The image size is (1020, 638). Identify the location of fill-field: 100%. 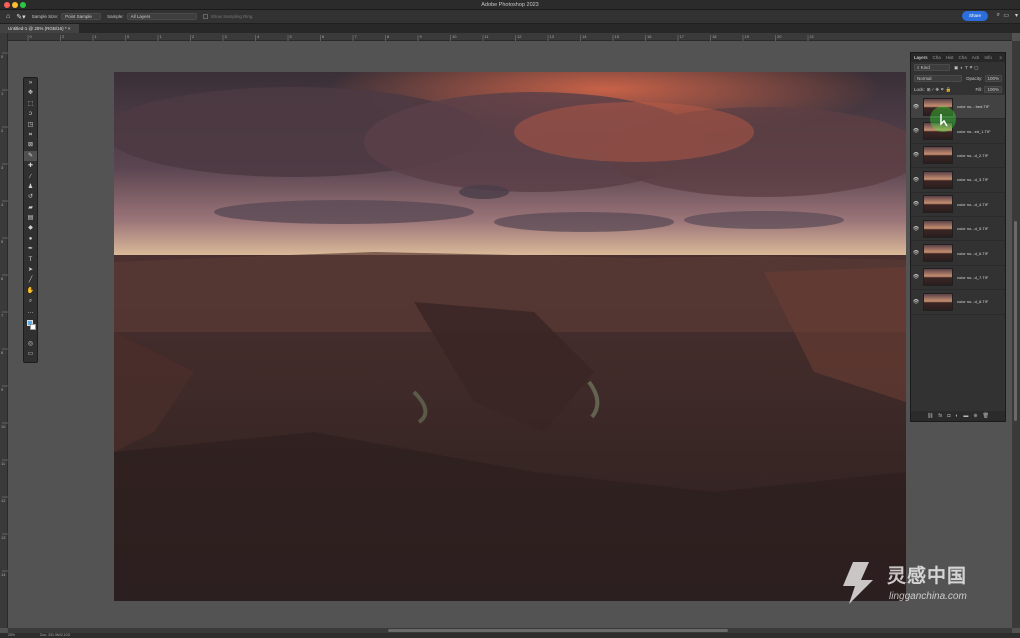
(993, 89).